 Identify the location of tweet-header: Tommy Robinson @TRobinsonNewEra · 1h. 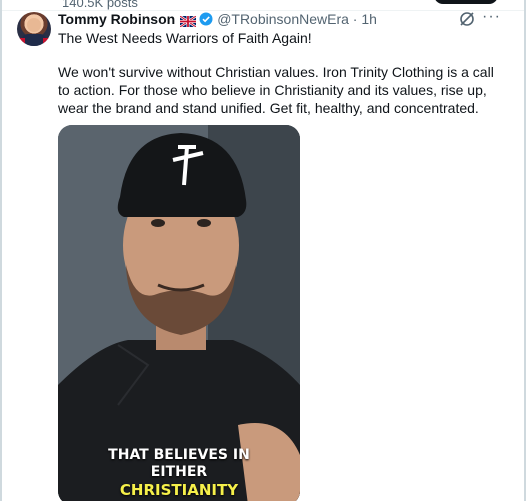
(217, 19).